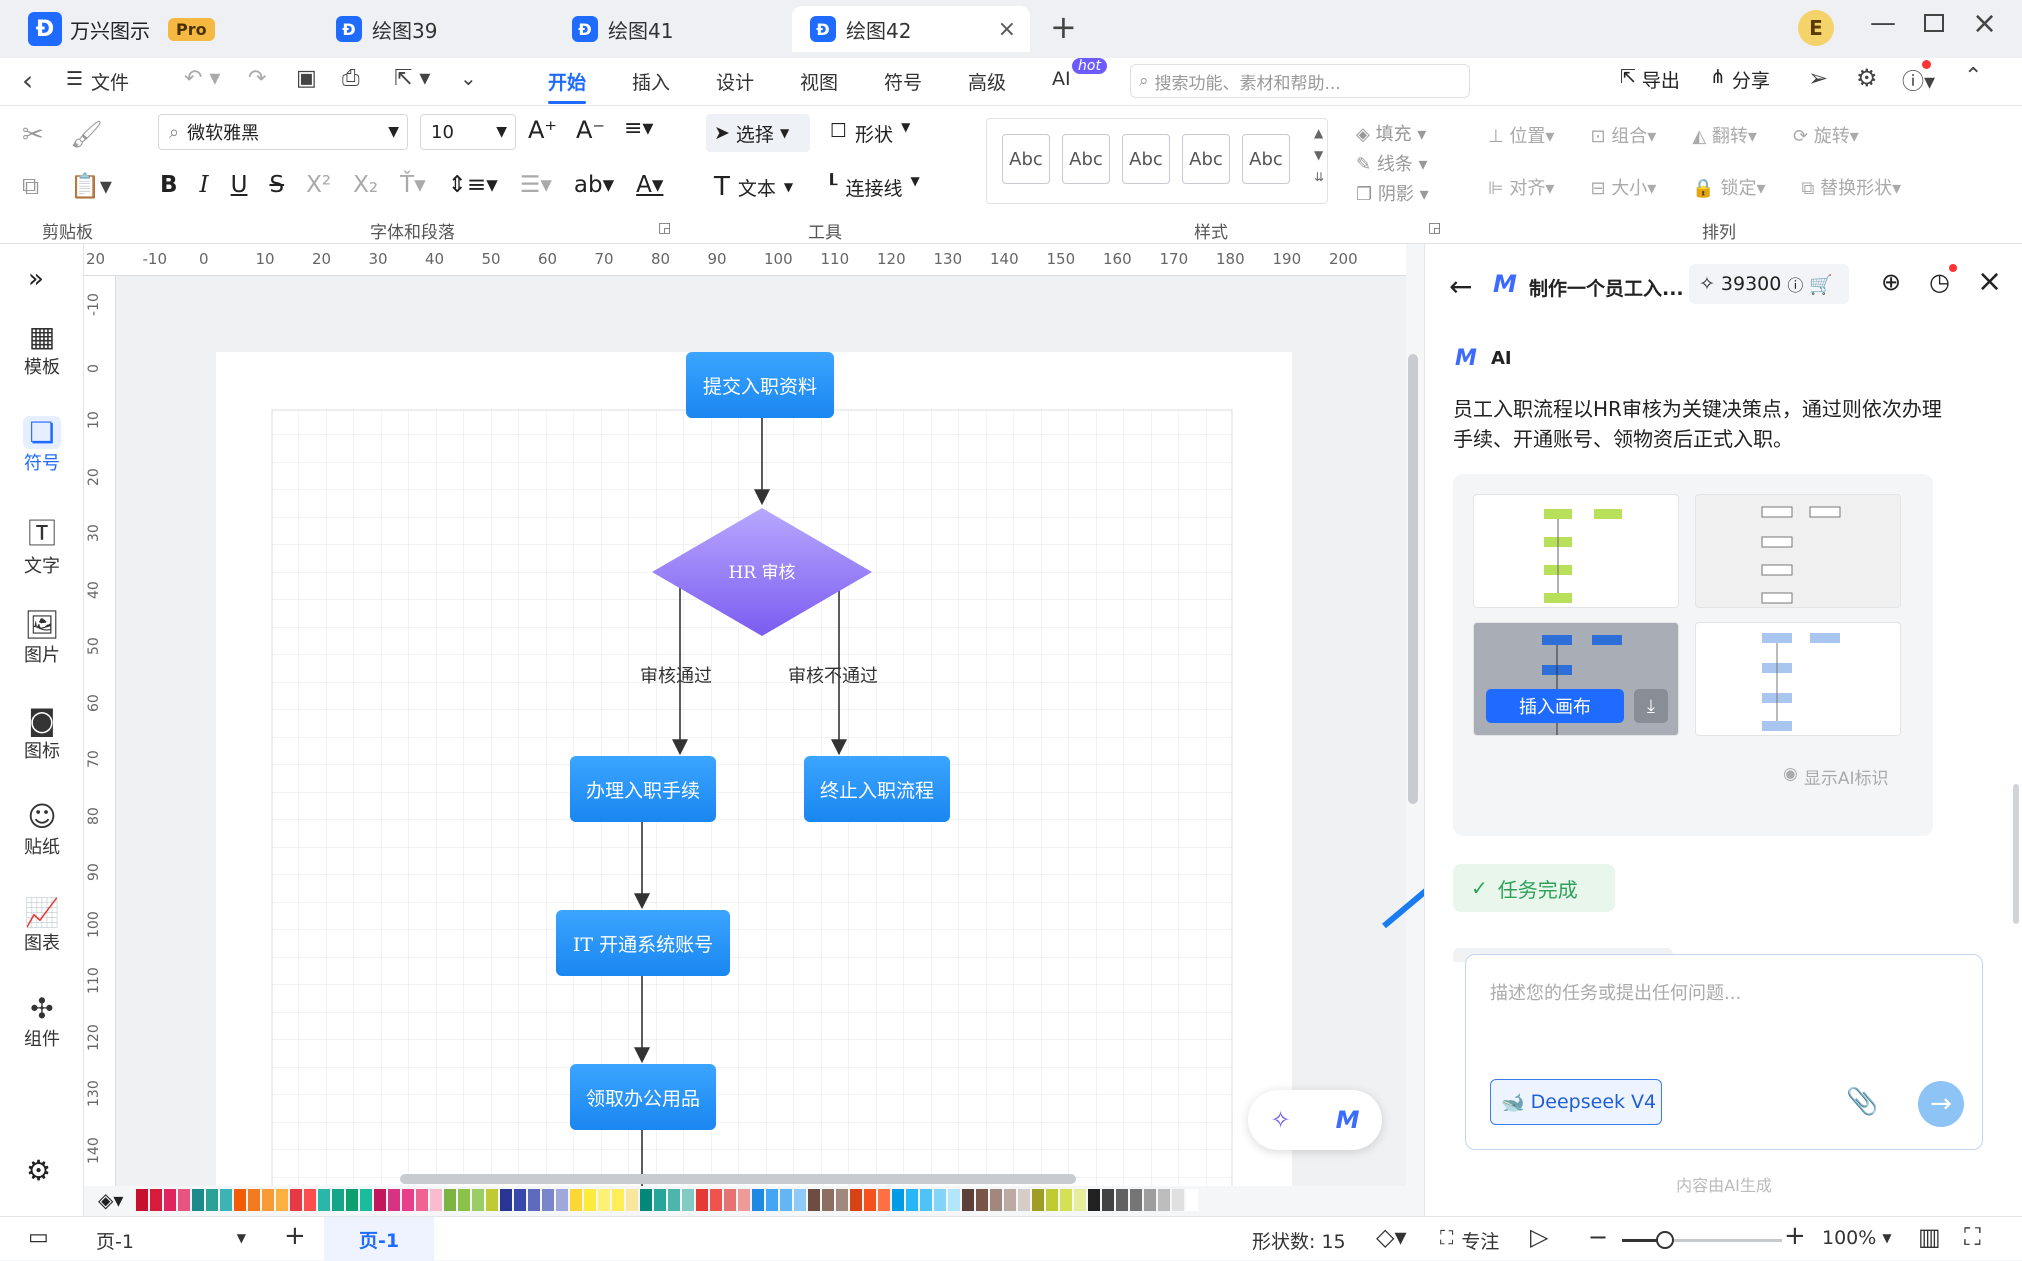 The image size is (2022, 1261). What do you see at coordinates (283, 132) in the screenshot?
I see `font-name-select: ⌕ 微软雅黑 ▼` at bounding box center [283, 132].